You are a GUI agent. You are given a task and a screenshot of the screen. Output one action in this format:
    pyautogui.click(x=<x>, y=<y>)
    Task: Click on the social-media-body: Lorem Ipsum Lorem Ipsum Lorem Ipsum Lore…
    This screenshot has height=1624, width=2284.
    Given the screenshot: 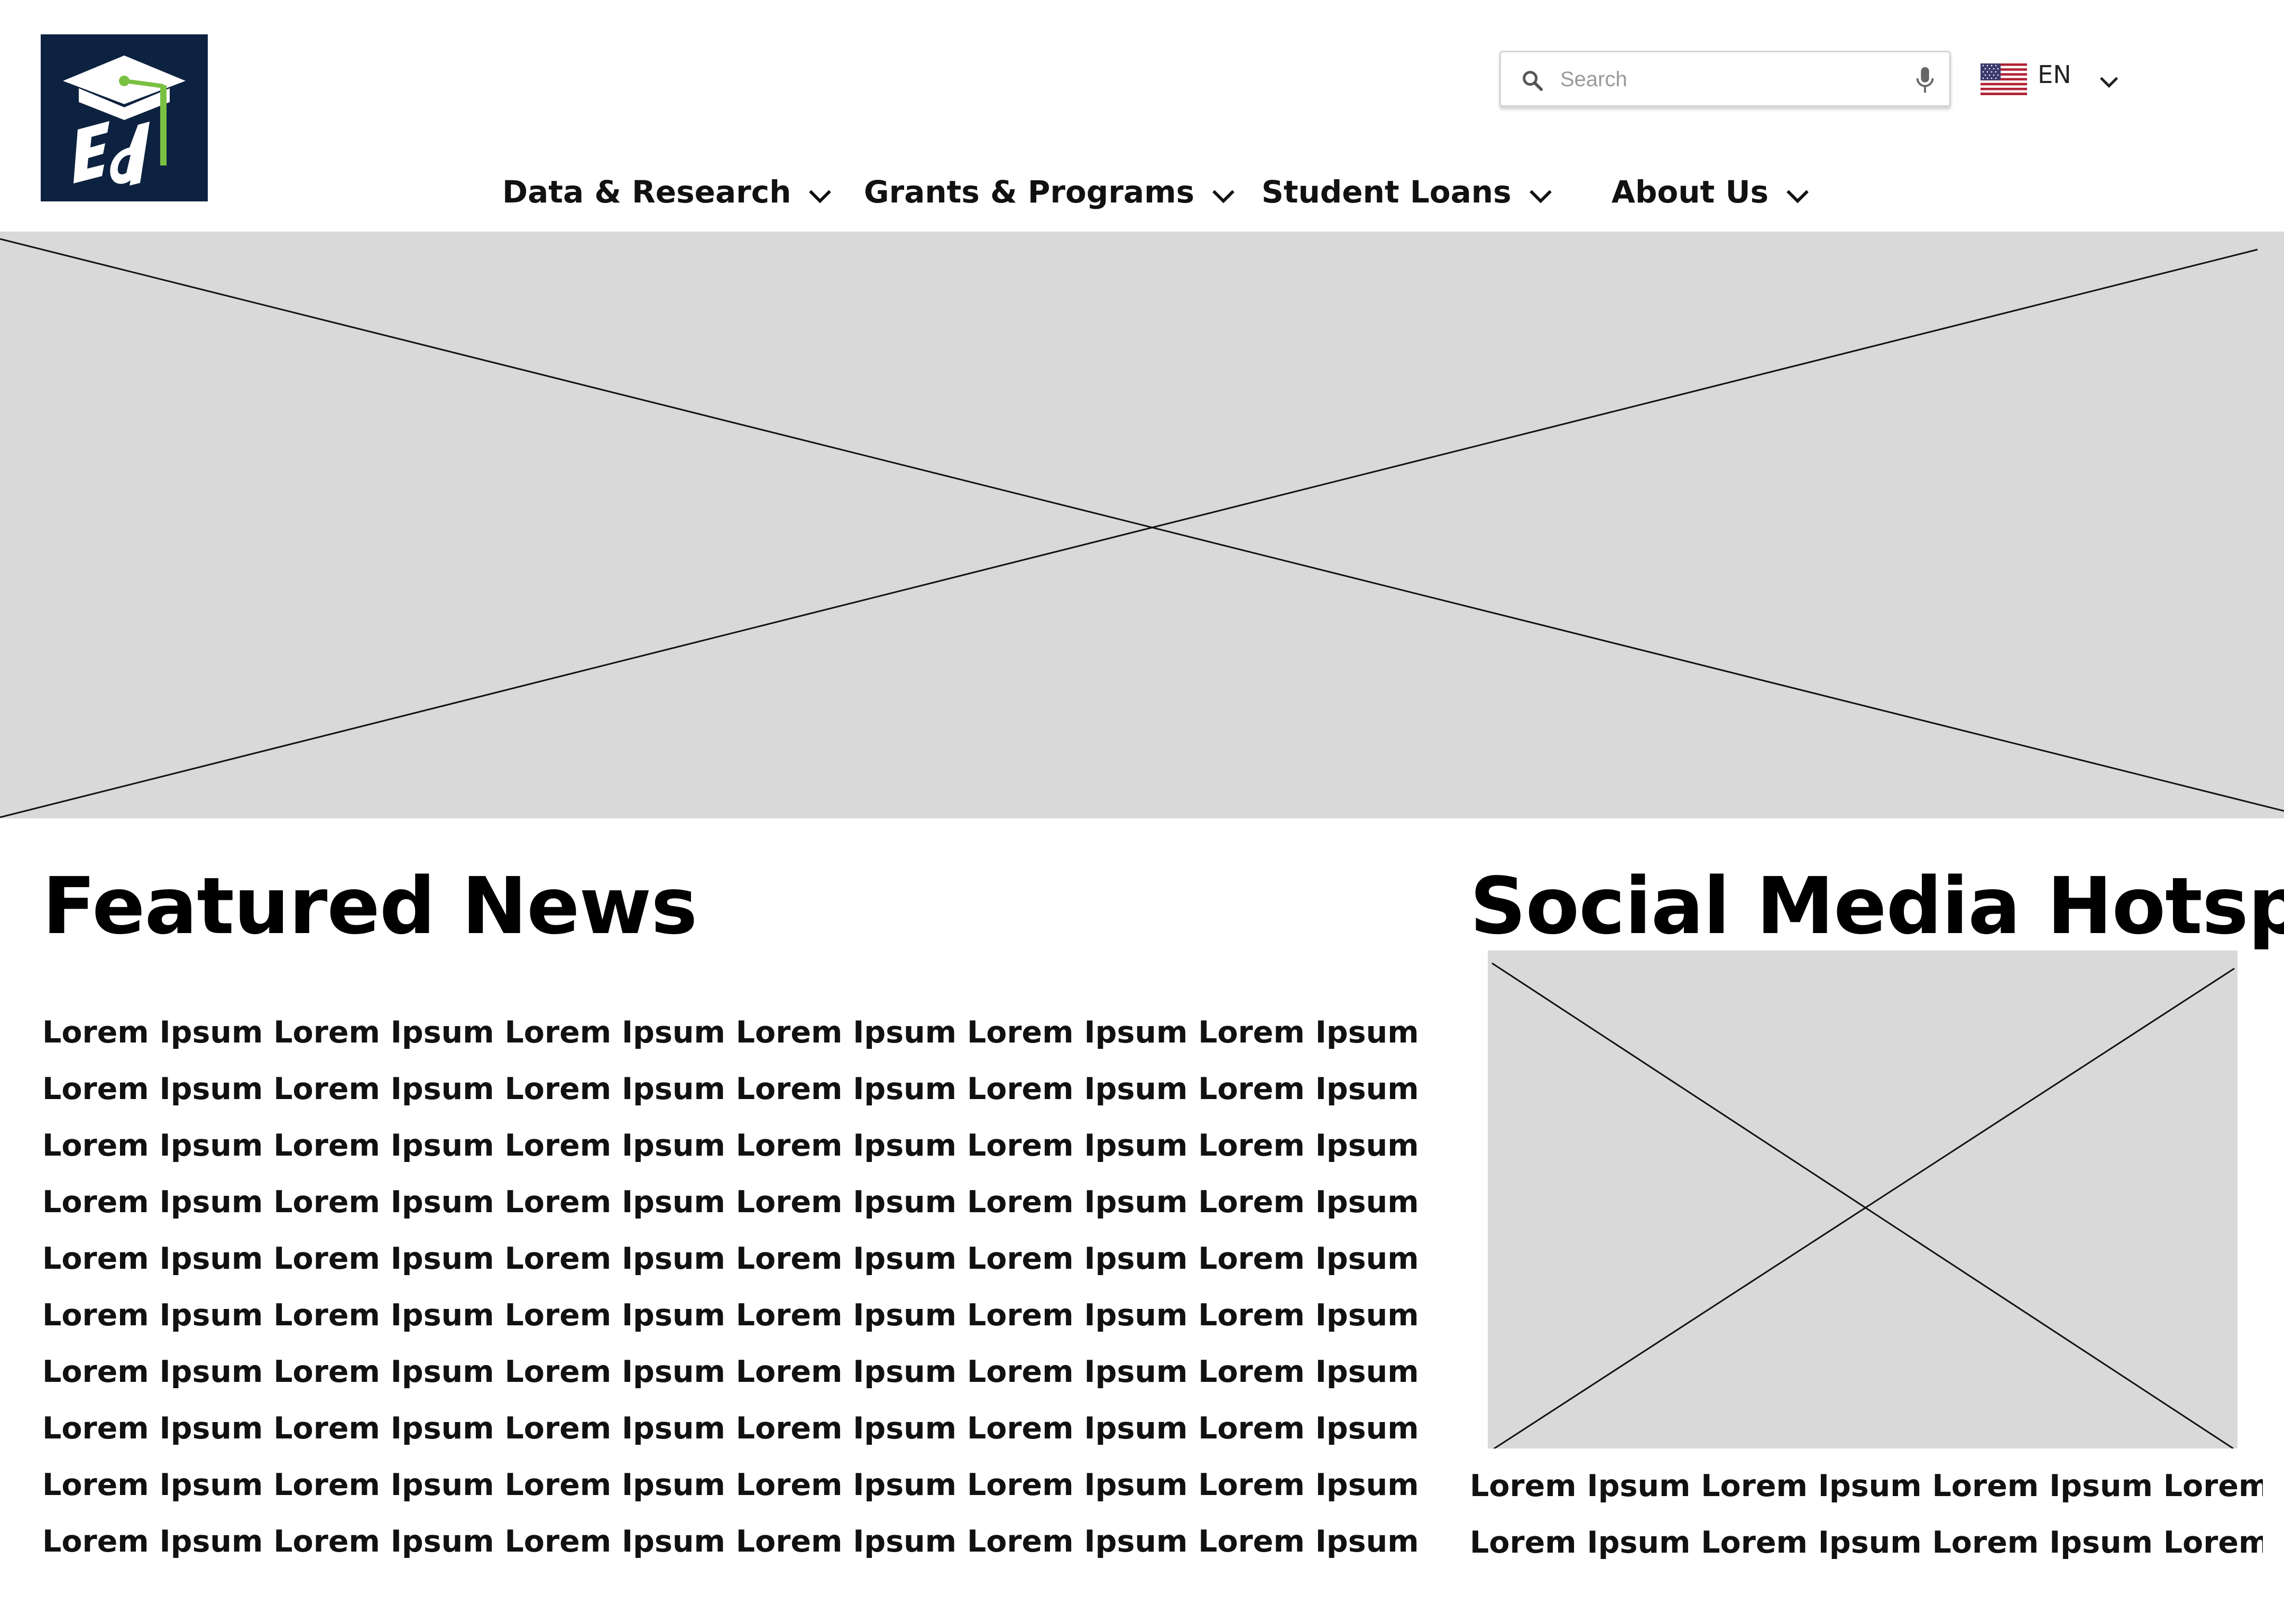 What is the action you would take?
    pyautogui.click(x=1866, y=1514)
    